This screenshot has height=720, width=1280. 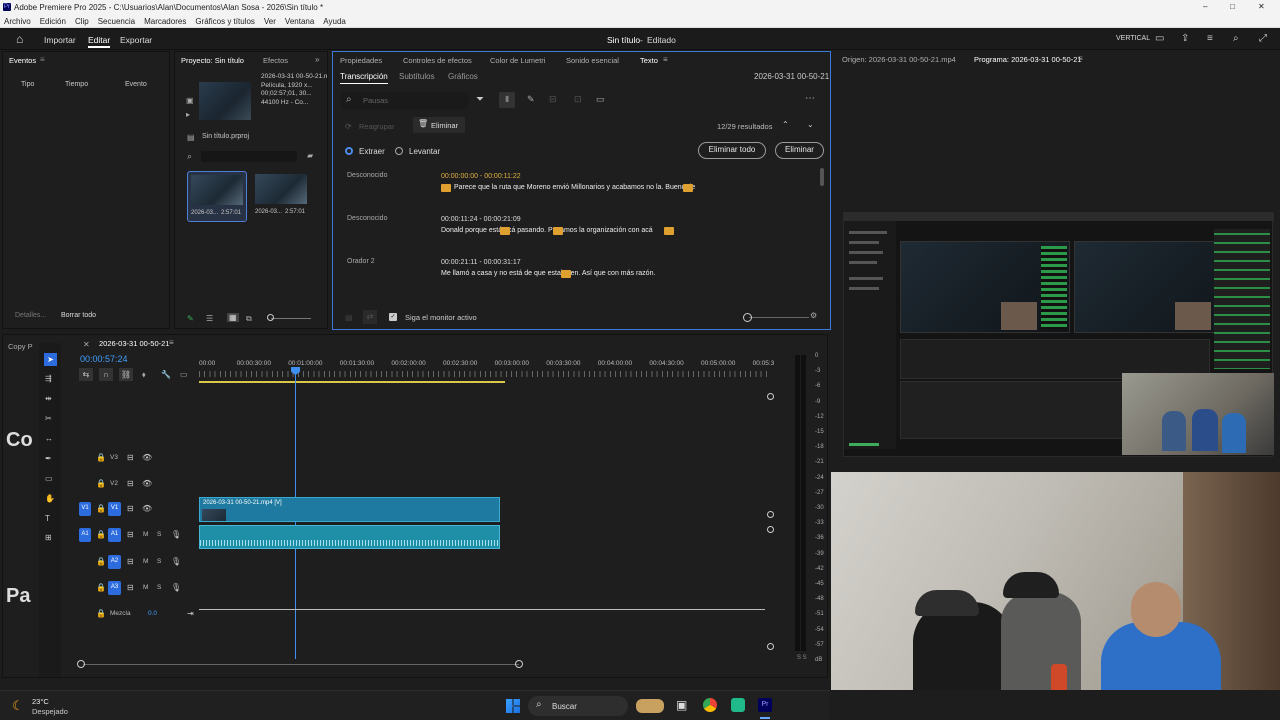 What do you see at coordinates (114, 509) in the screenshot?
I see `track-label-v1: V1` at bounding box center [114, 509].